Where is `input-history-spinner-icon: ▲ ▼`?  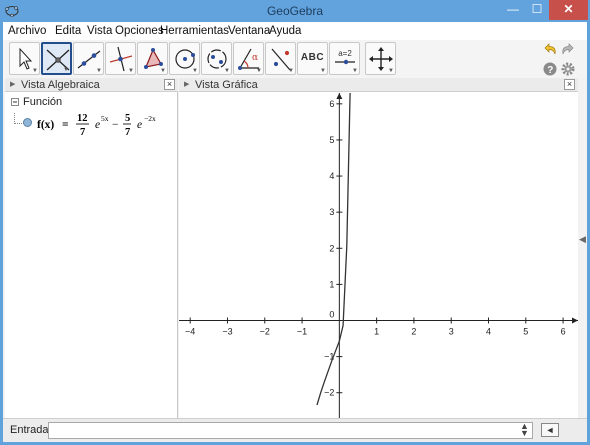
input-history-spinner-icon: ▲ ▼ is located at coordinates (524, 430).